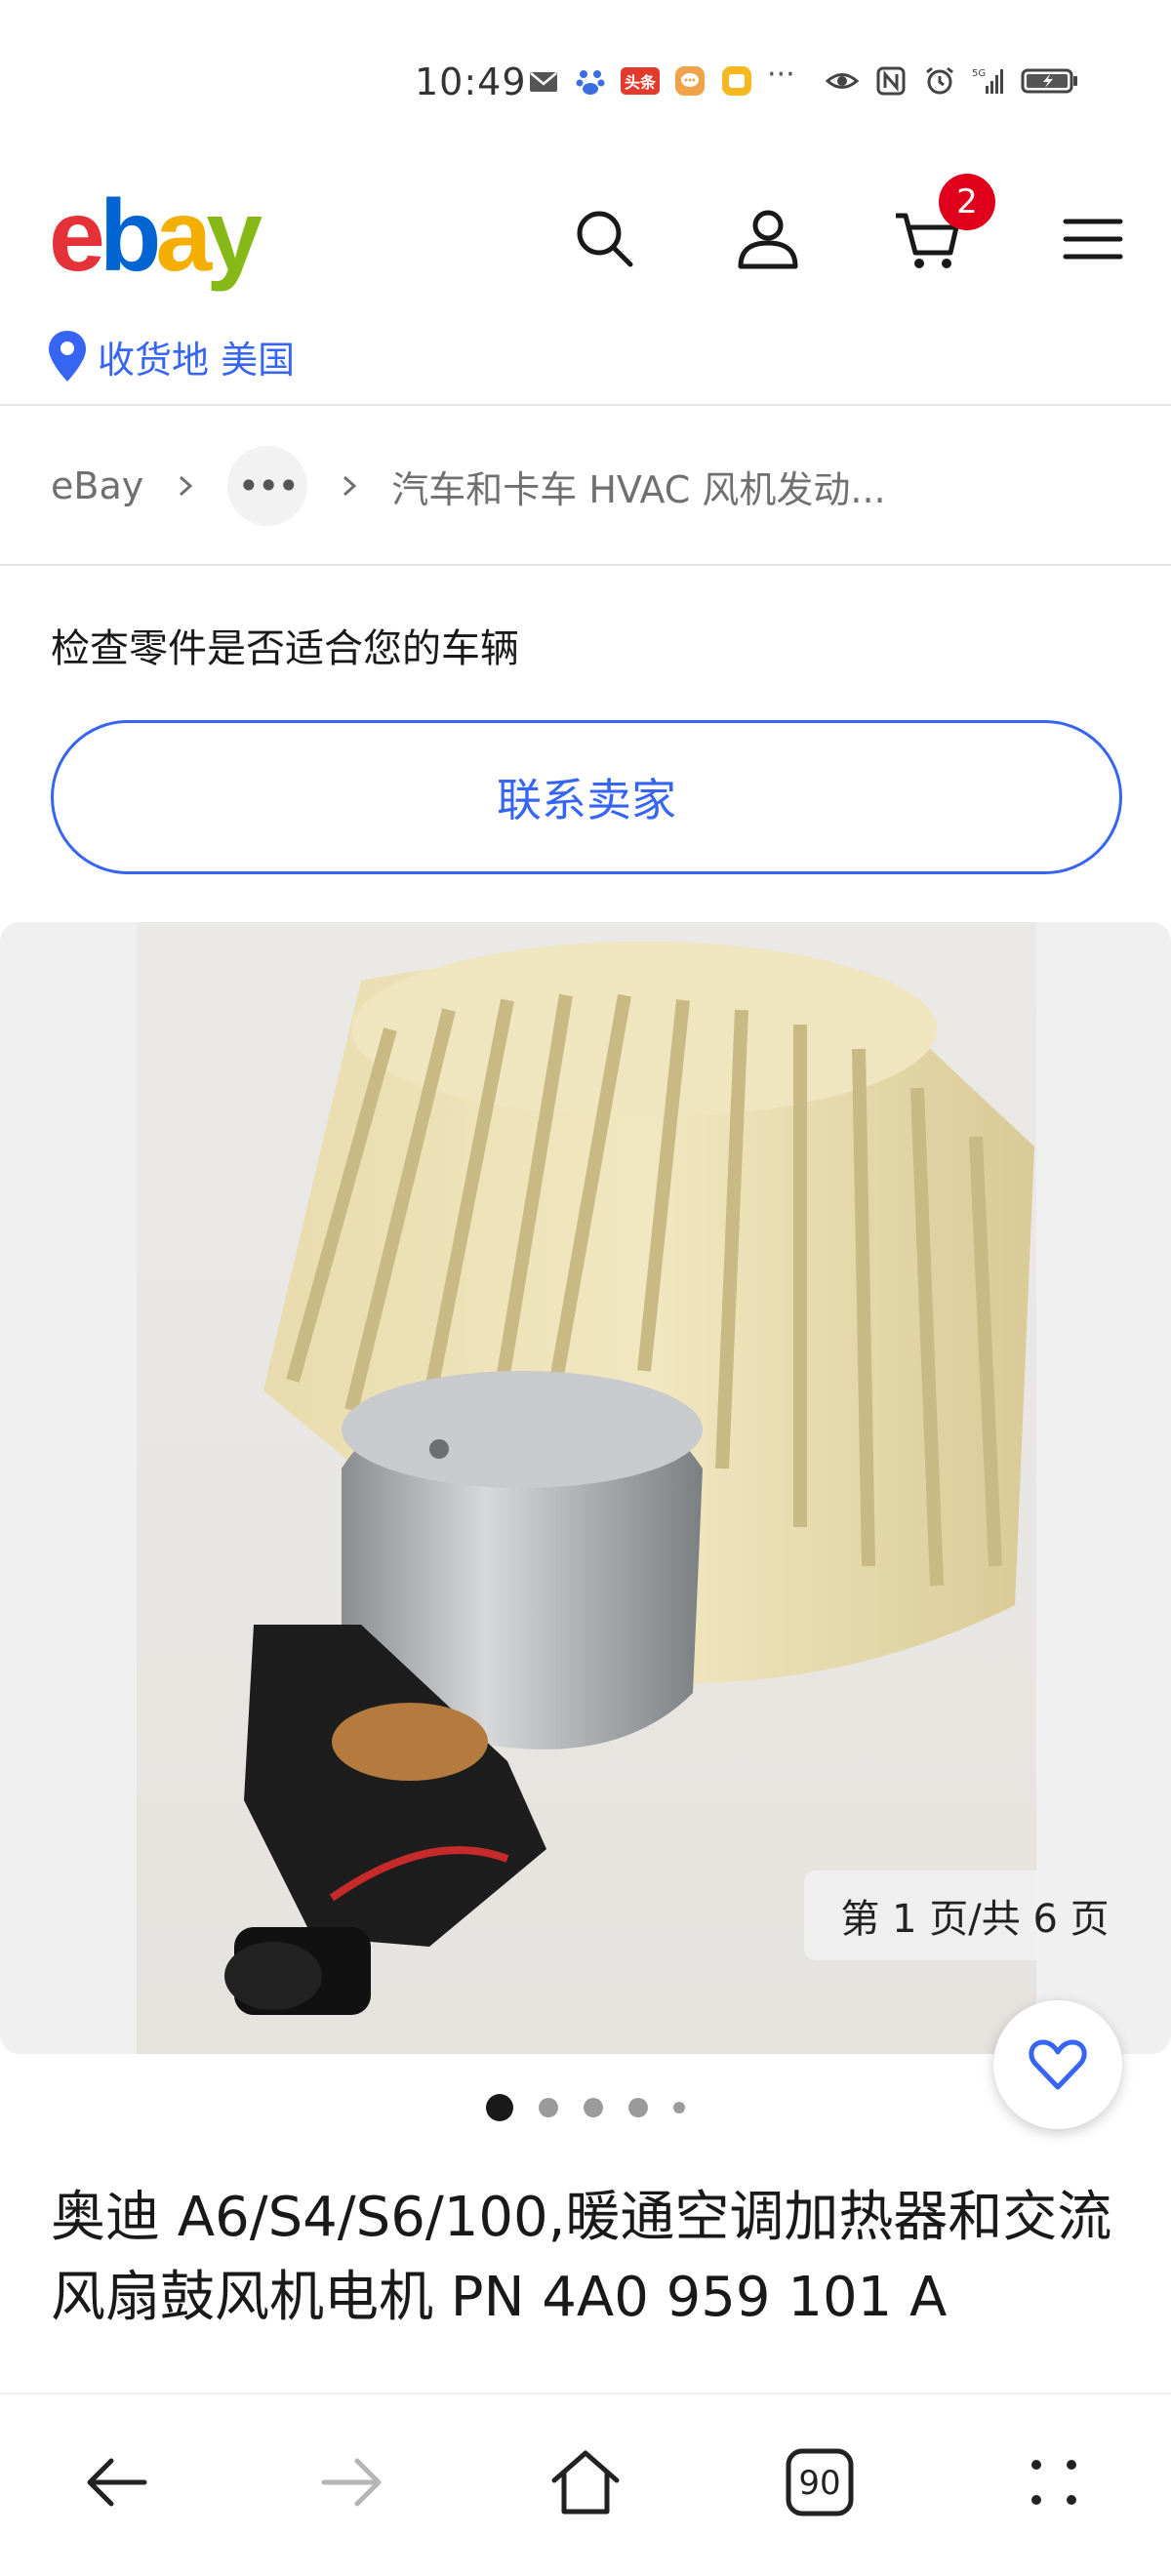  What do you see at coordinates (585, 565) in the screenshot?
I see `breadcrumb-divider` at bounding box center [585, 565].